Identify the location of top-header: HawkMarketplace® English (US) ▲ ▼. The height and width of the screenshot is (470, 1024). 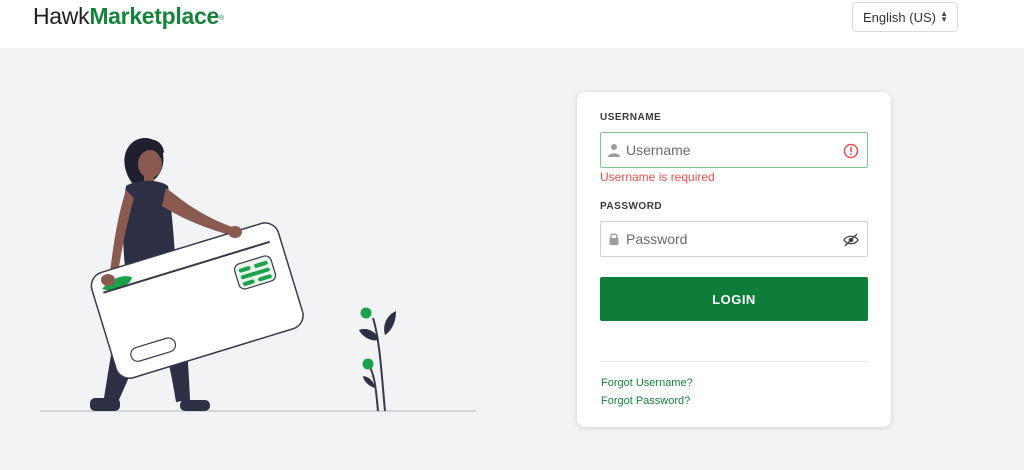
(512, 24).